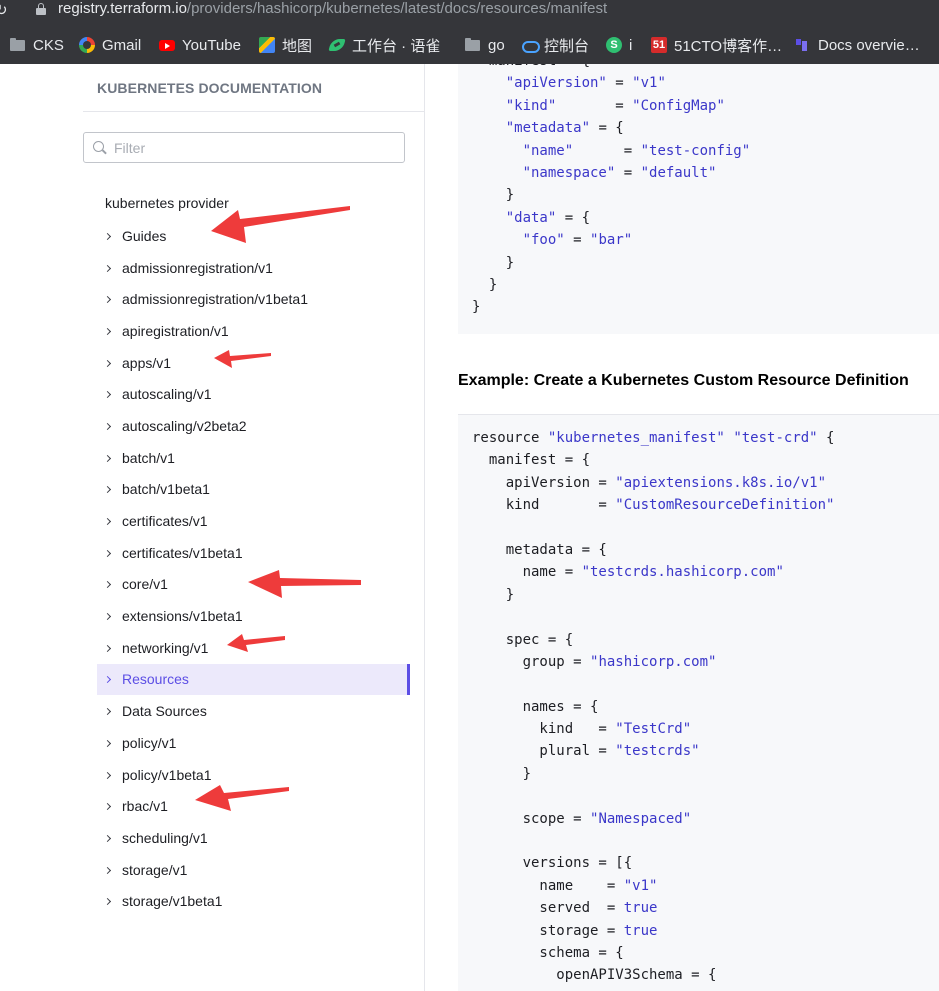 The width and height of the screenshot is (939, 991). I want to click on nav-item-admissionregistration-v1beta1: admissionregistration/v1beta1, so click(253, 299).